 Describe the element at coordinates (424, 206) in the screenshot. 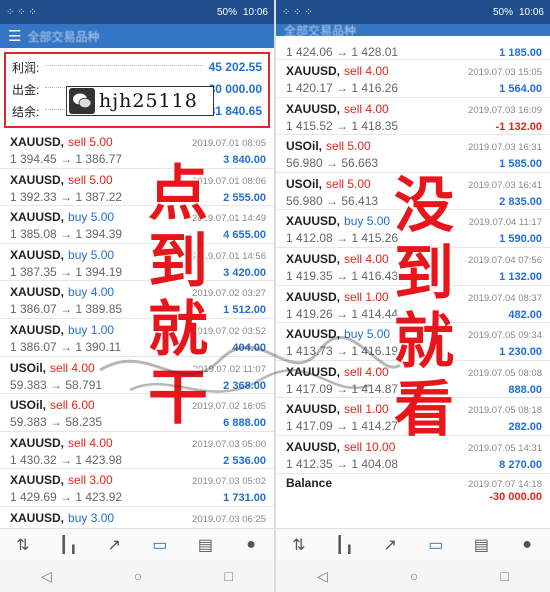

I see `overlay-char: 没` at that location.